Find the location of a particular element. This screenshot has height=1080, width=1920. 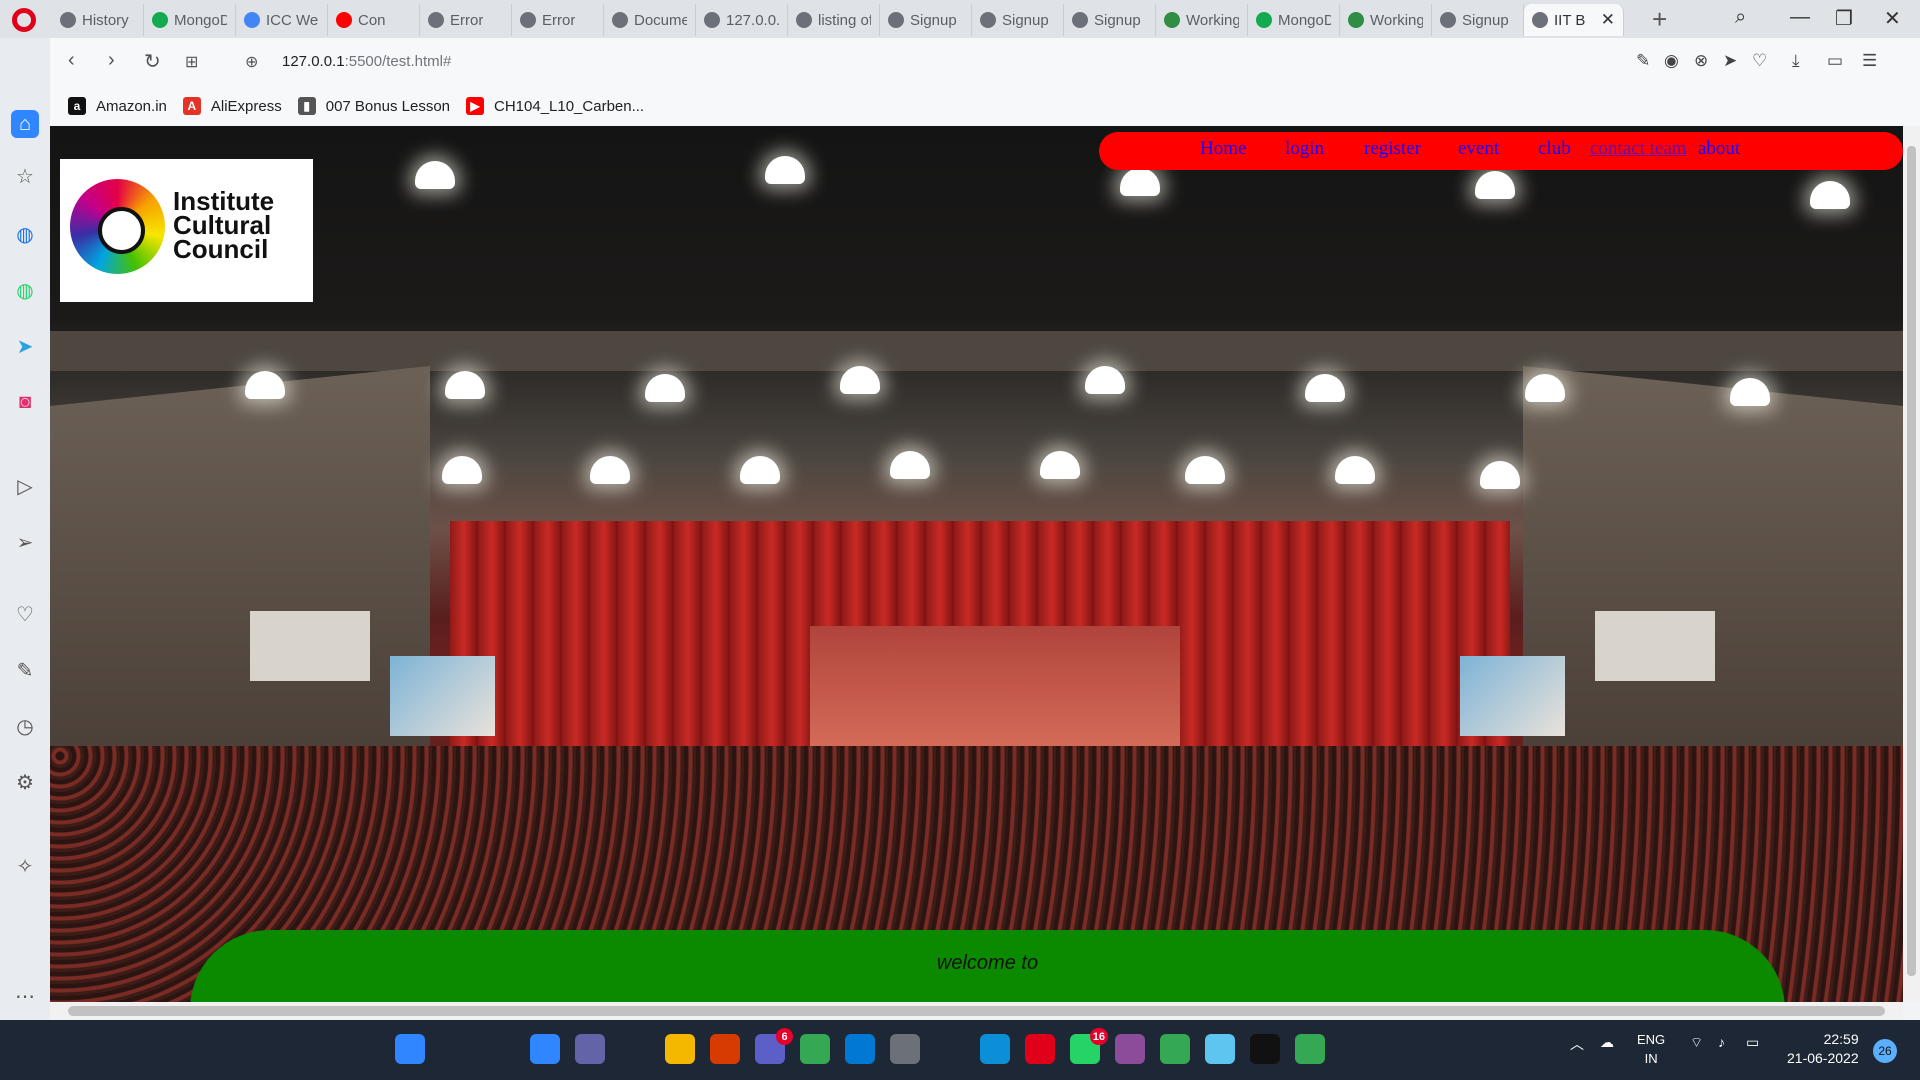

forward-icon: › is located at coordinates (111, 60).